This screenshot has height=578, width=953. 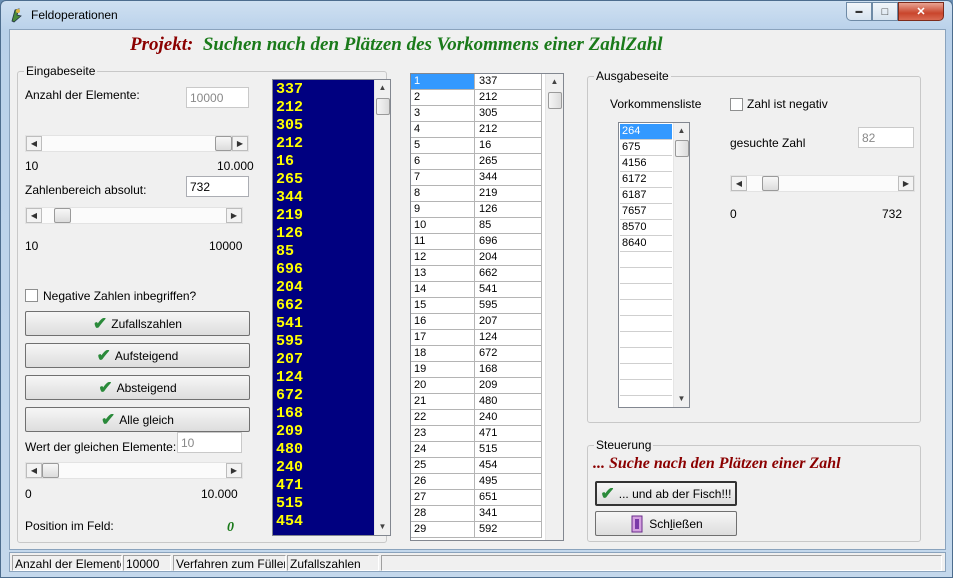 I want to click on grid-row: 5 16, so click(x=476, y=146).